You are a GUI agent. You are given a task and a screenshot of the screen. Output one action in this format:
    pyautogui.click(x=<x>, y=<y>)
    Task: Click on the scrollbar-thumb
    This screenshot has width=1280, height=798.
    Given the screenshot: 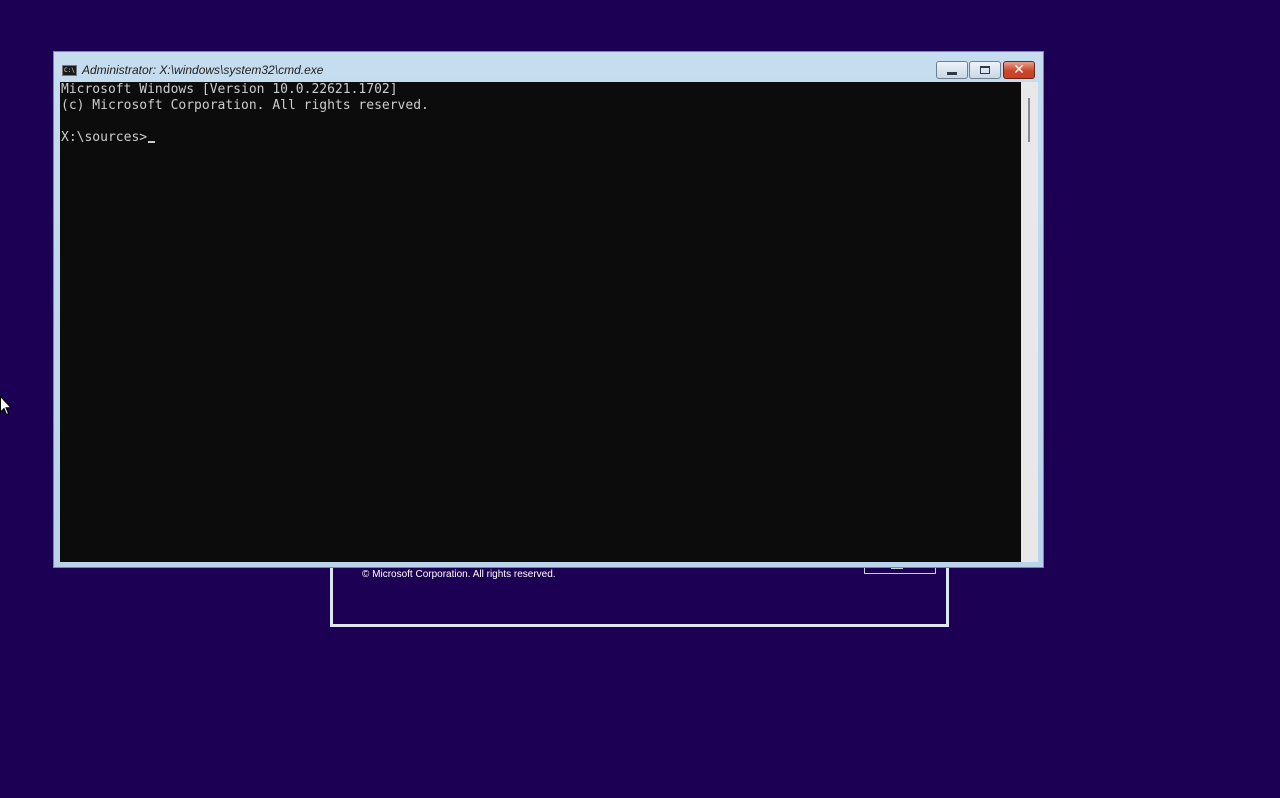 What is the action you would take?
    pyautogui.click(x=1029, y=120)
    